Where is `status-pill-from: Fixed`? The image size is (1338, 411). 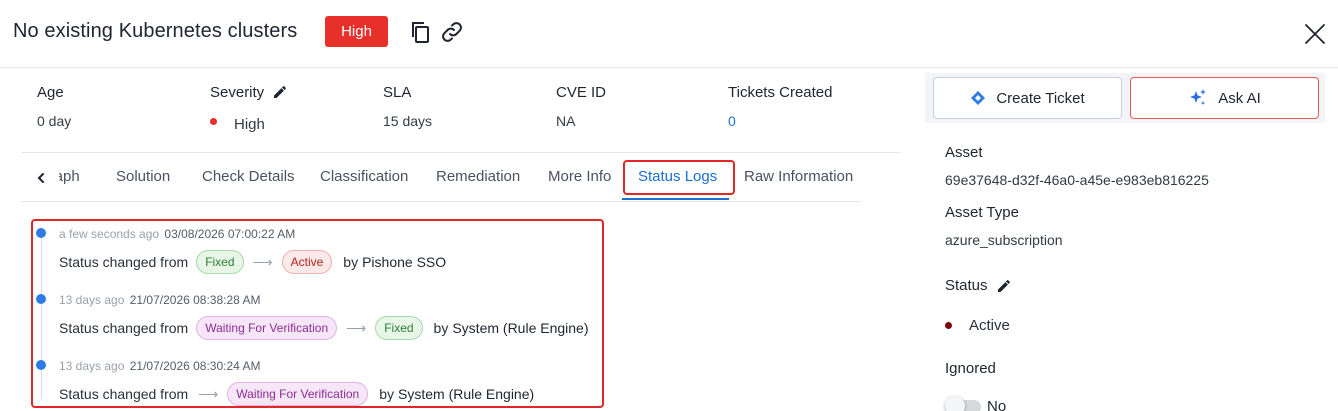
status-pill-from: Fixed is located at coordinates (220, 262).